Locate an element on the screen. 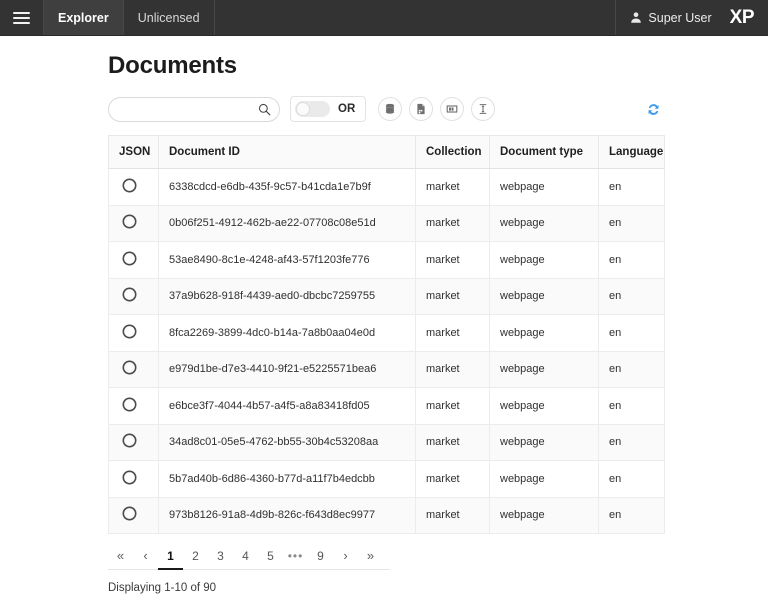  page-next-button: › is located at coordinates (345, 558).